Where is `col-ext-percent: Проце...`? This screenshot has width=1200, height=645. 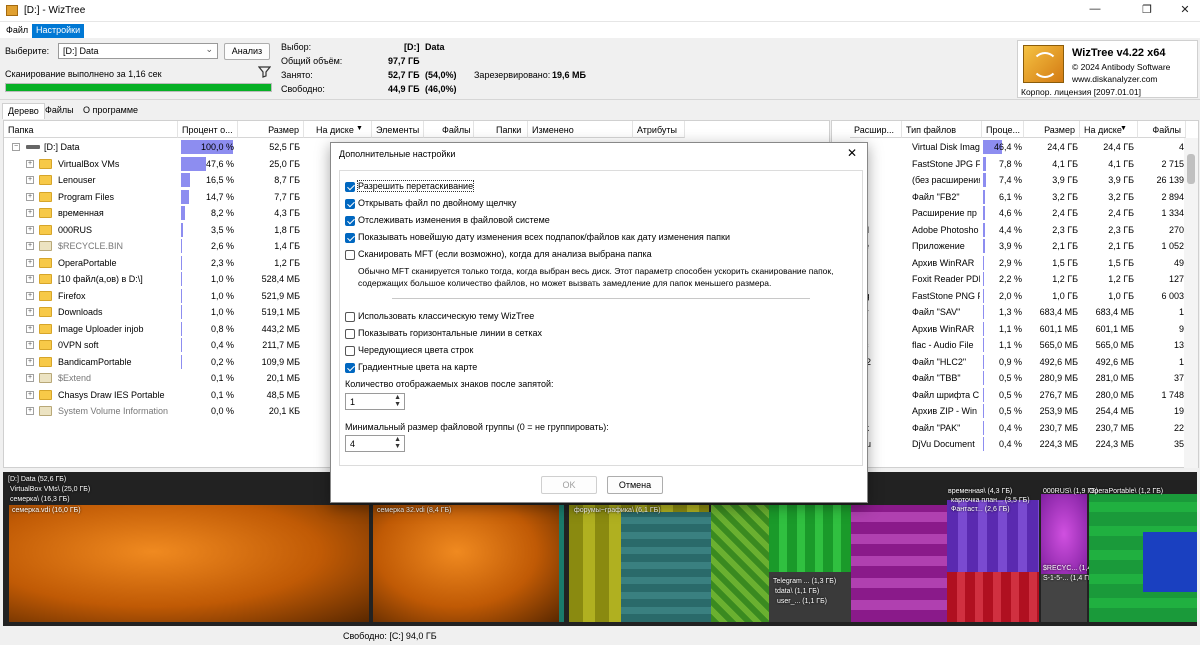 col-ext-percent: Проце... is located at coordinates (1003, 129).